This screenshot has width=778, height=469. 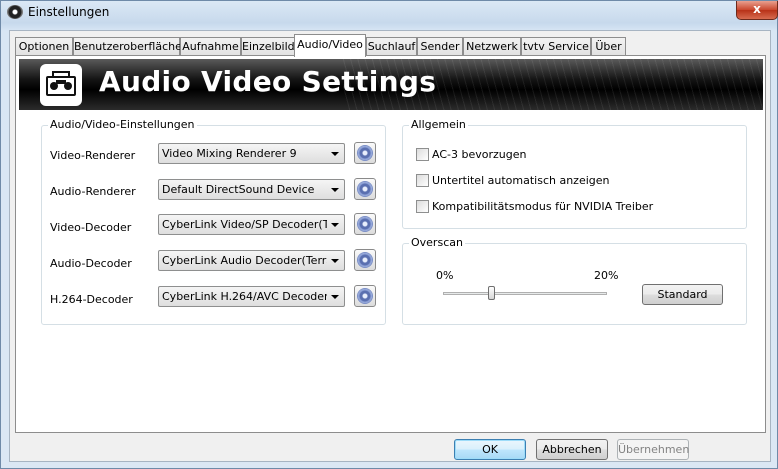 I want to click on overscan-slider-thumb, so click(x=491, y=293).